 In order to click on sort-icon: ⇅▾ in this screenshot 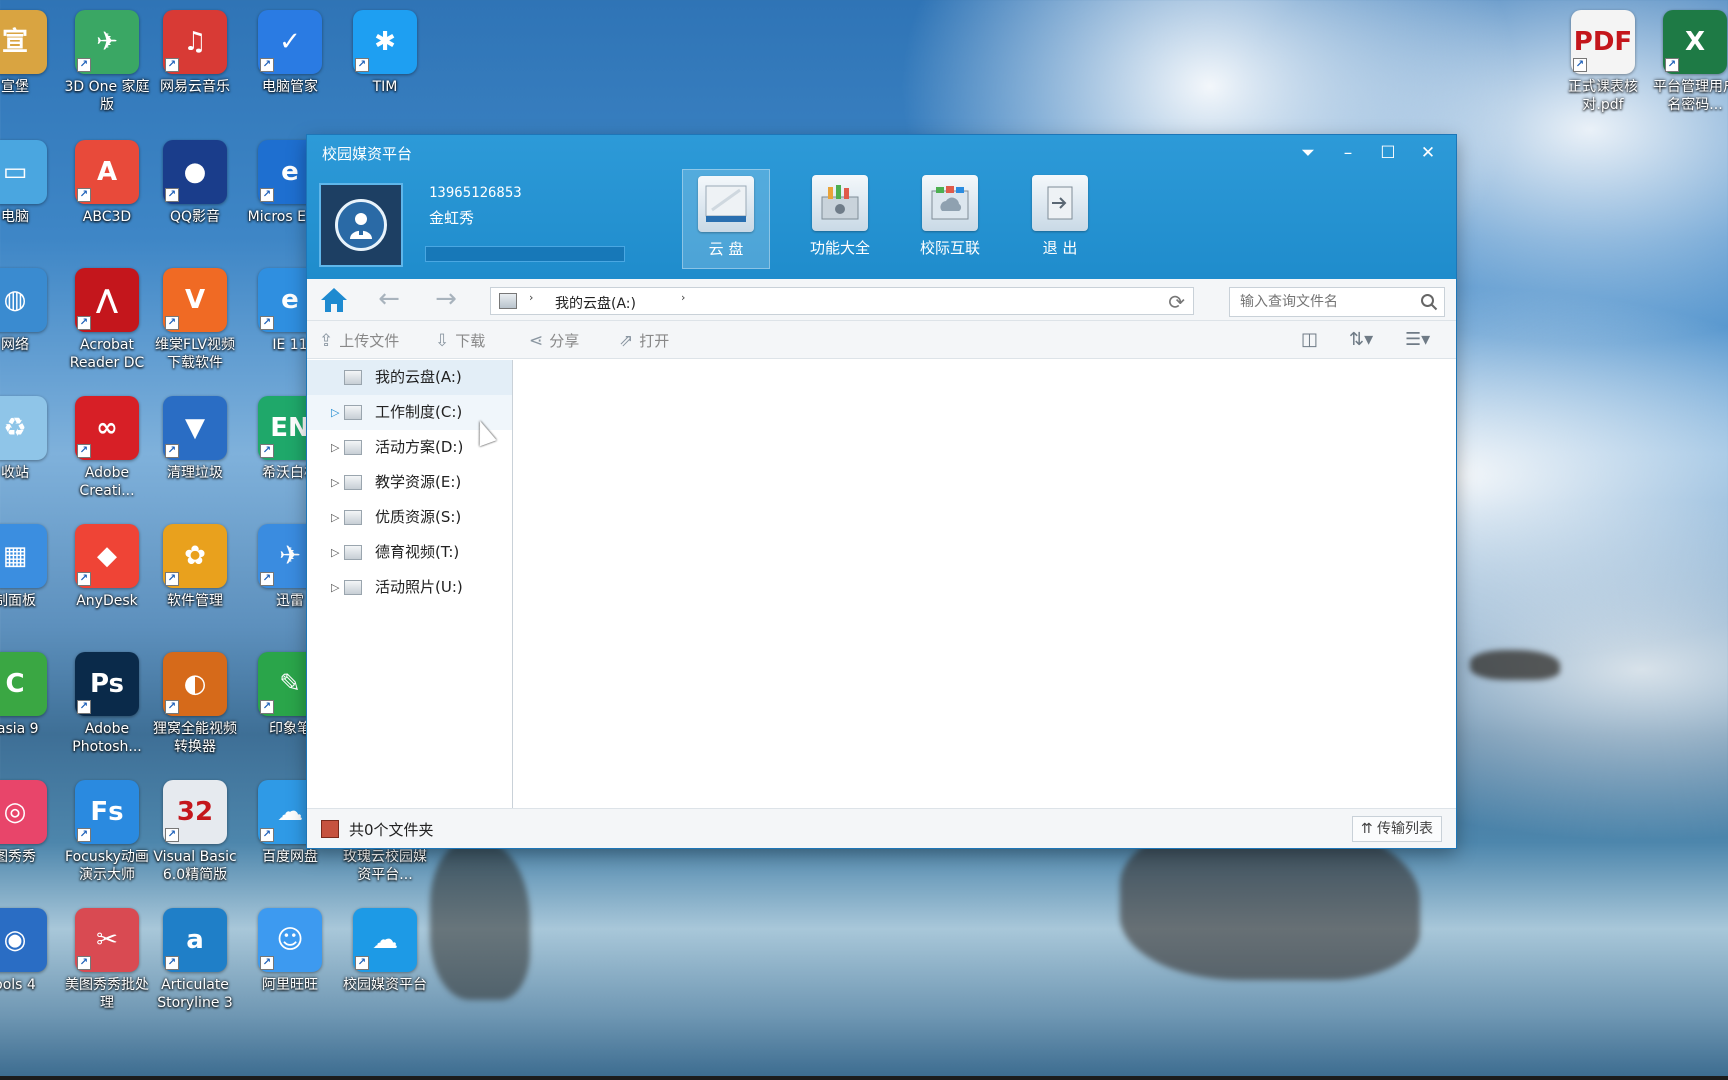, I will do `click(1361, 339)`.